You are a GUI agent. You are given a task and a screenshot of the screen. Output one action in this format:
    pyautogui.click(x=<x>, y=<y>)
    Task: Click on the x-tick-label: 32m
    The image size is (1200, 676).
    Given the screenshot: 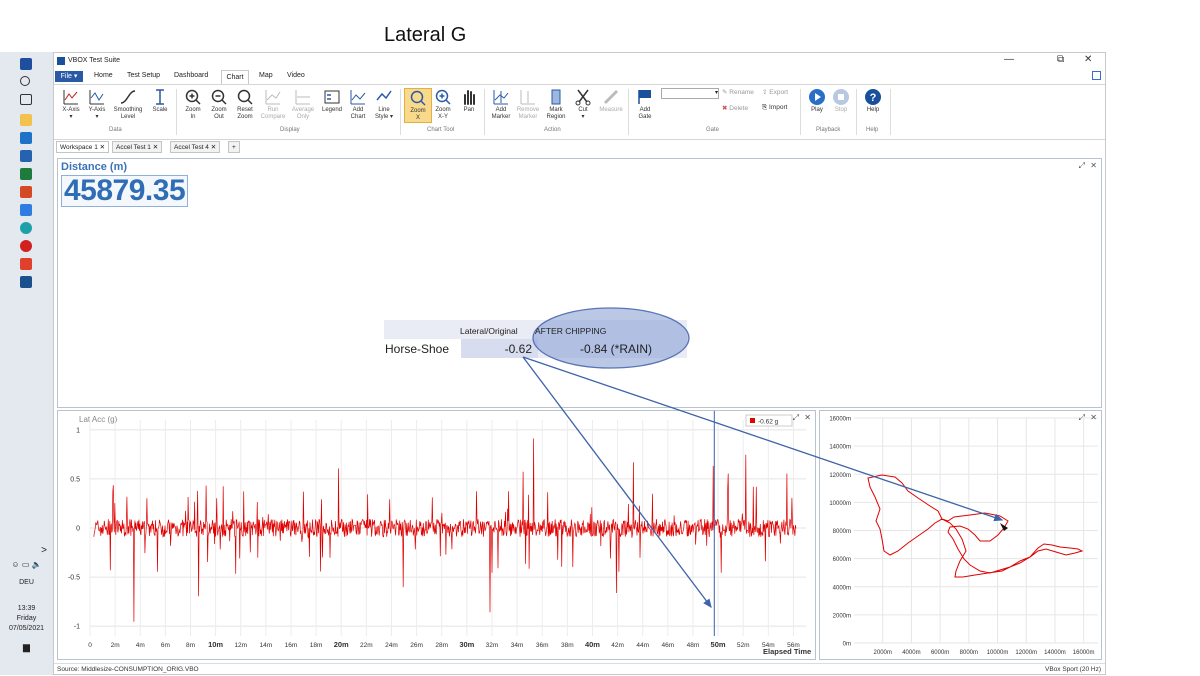 What is the action you would take?
    pyautogui.click(x=492, y=645)
    